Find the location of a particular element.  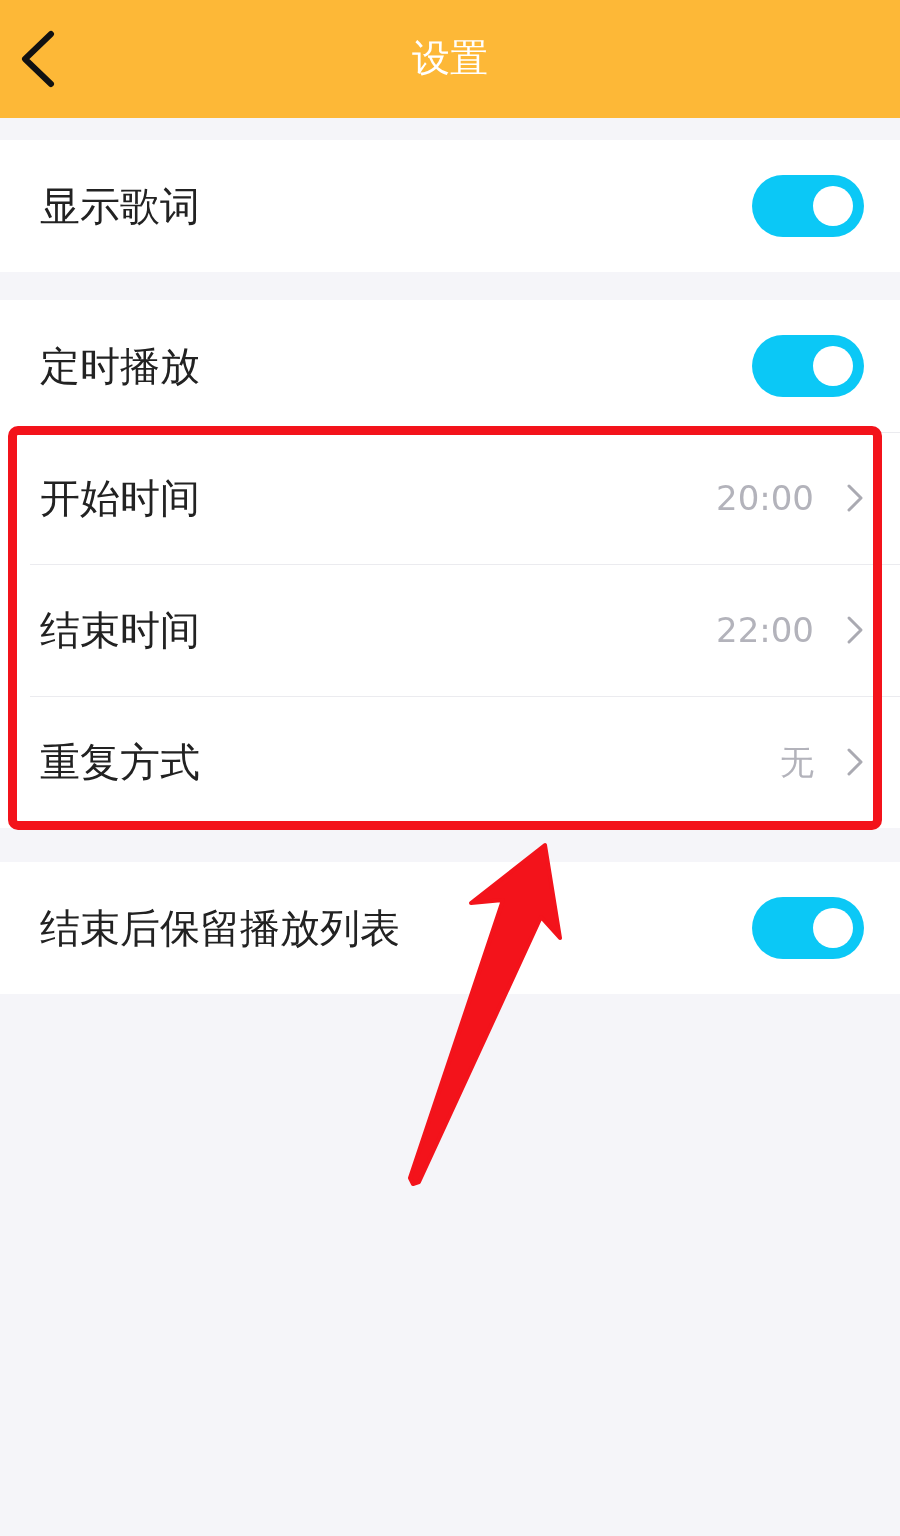

setting-value: 22:00 is located at coordinates (765, 630).